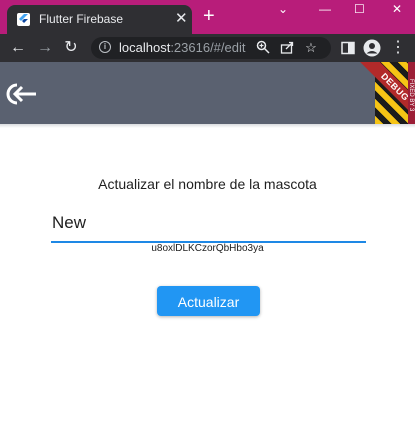 This screenshot has height=425, width=415. I want to click on side-banner-text: FIXED BY 3, so click(411, 95).